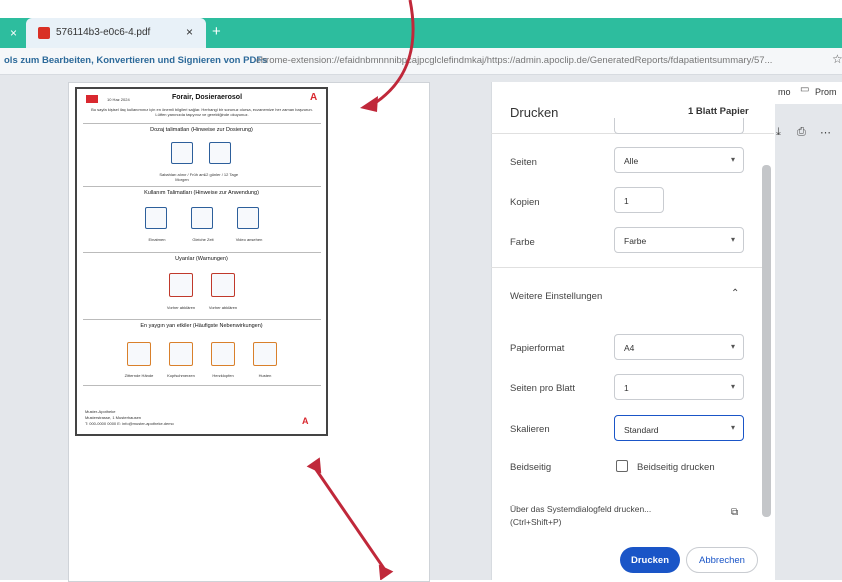 Image resolution: width=842 pixels, height=582 pixels. Describe the element at coordinates (181, 375) in the screenshot. I see `side-label: Kopfschmerzen` at that location.